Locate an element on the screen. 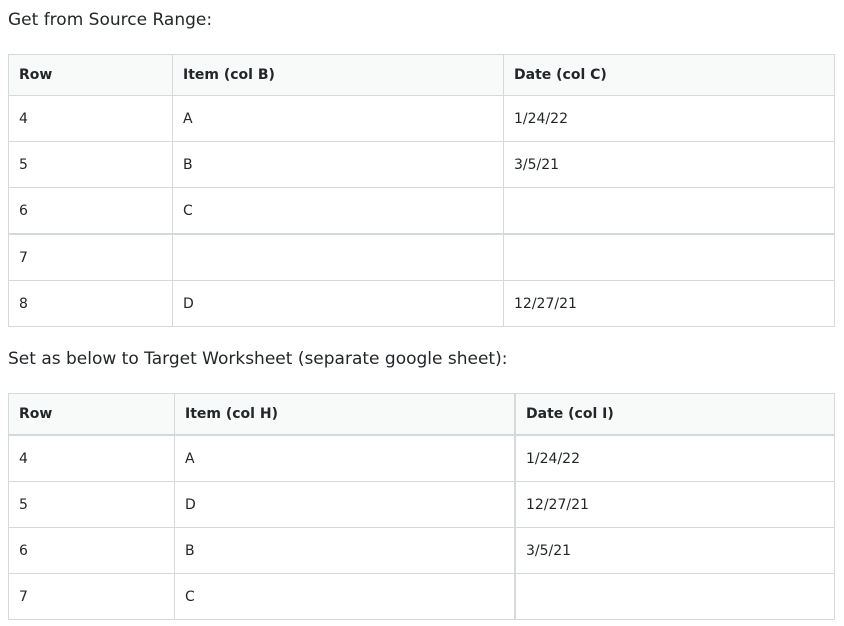  table-row: 5 B 3/5/21 is located at coordinates (421, 164).